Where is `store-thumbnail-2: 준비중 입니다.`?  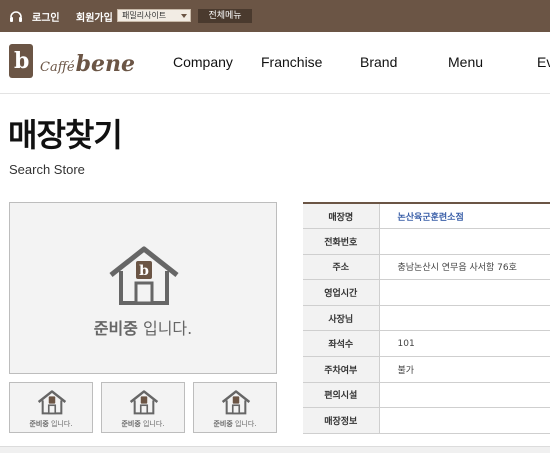
store-thumbnail-2: 준비중 입니다. is located at coordinates (143, 407).